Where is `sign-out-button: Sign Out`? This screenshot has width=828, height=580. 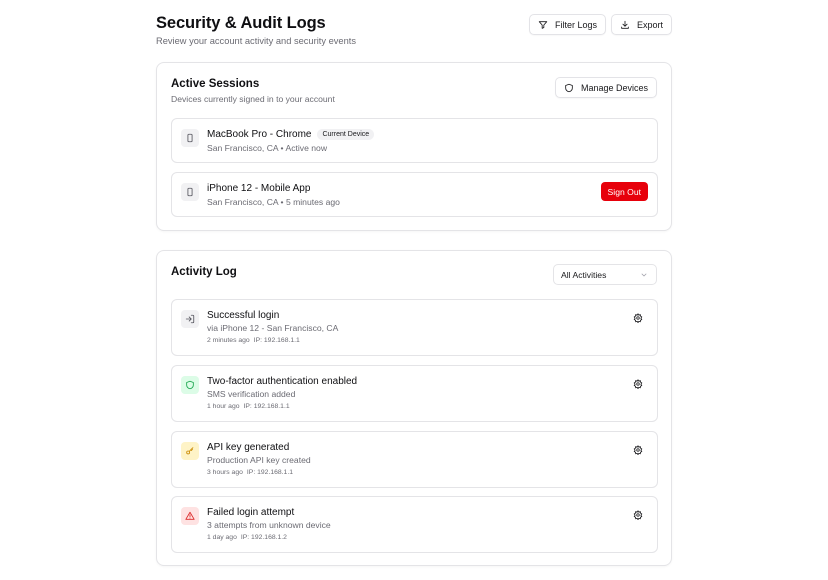
sign-out-button: Sign Out is located at coordinates (624, 191).